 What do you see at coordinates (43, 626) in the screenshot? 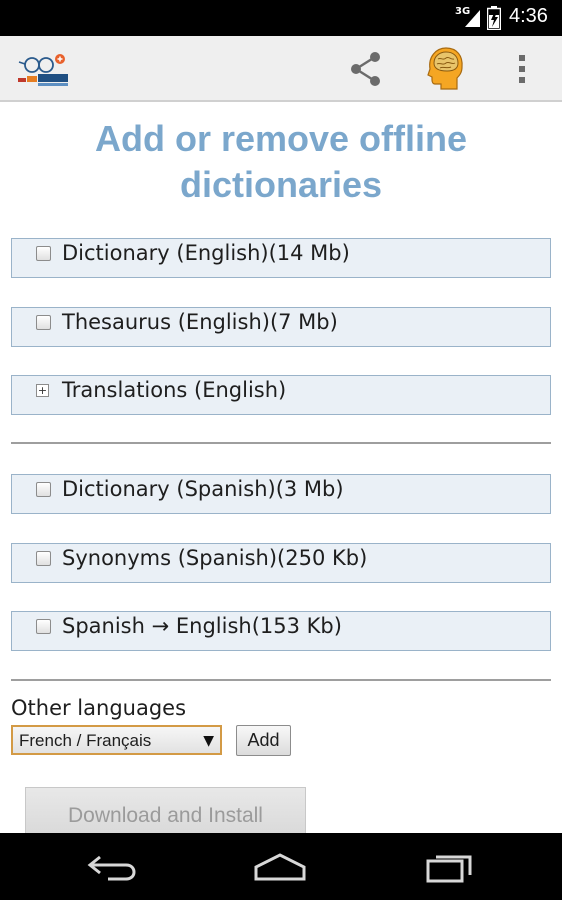
I see `spanish-english-checkbox` at bounding box center [43, 626].